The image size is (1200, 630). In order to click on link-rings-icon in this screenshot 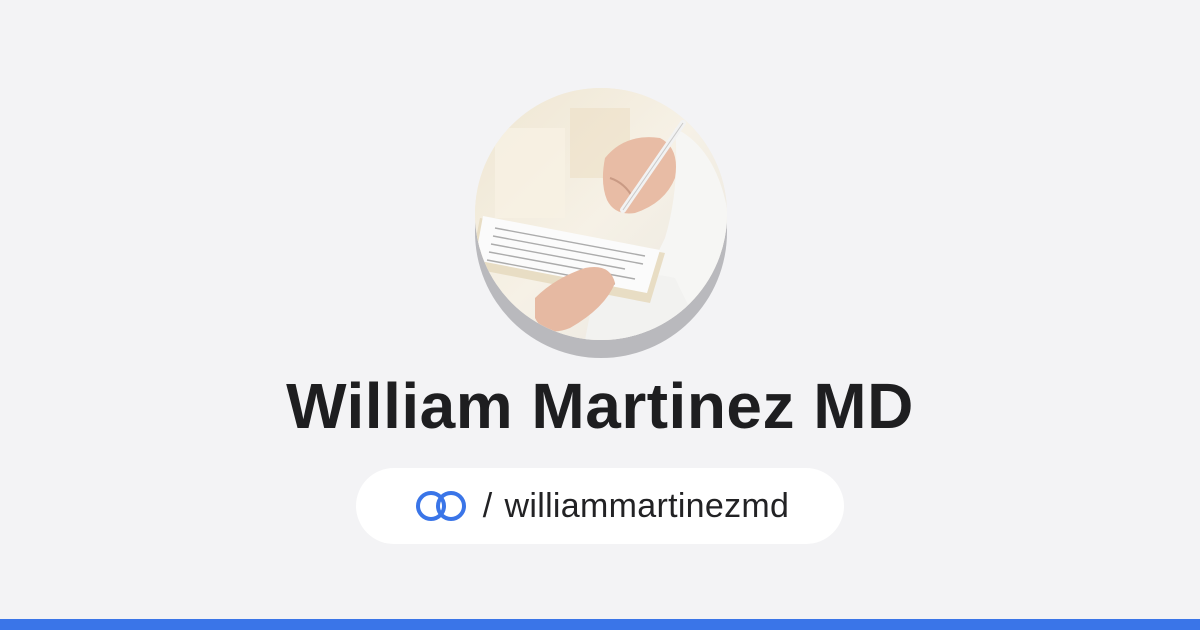, I will do `click(441, 506)`.